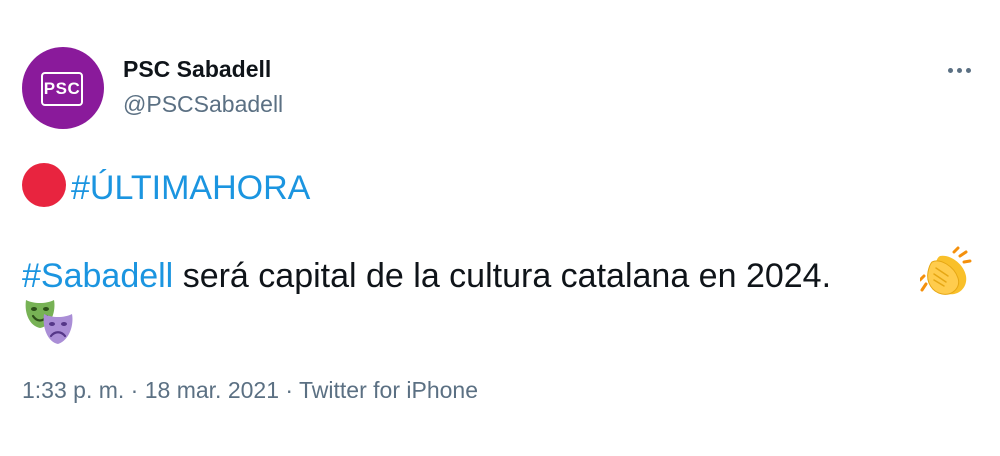 The width and height of the screenshot is (1000, 456). Describe the element at coordinates (388, 390) in the screenshot. I see `tweet-source: Twitter for iPhone` at that location.